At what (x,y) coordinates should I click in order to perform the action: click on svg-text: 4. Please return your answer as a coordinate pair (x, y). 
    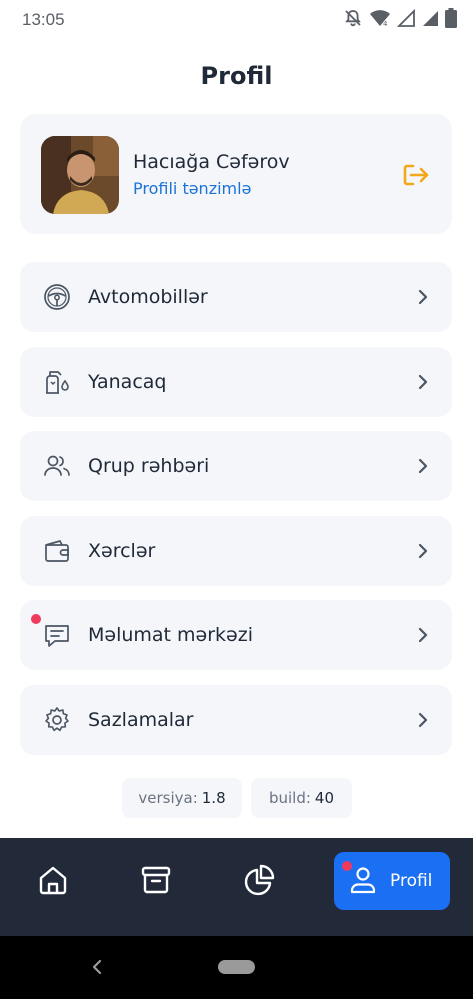
    Looking at the image, I should click on (385, 24).